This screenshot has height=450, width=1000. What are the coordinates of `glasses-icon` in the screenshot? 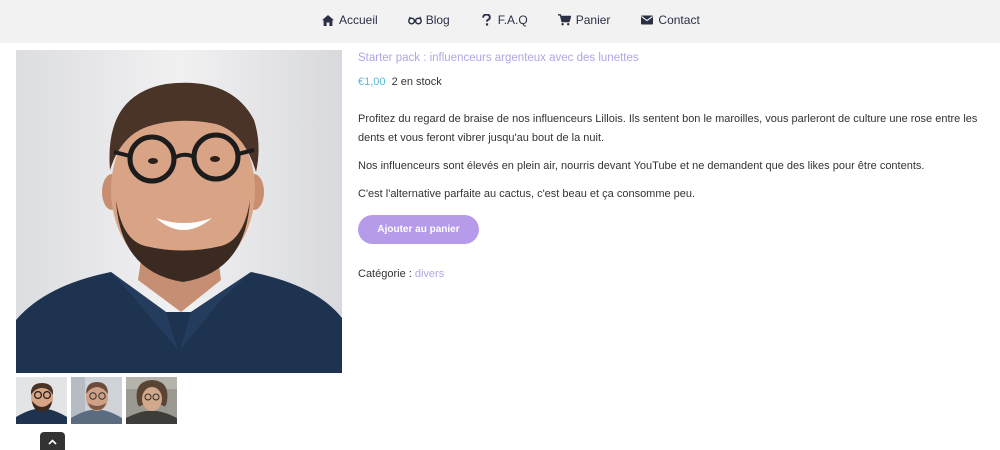 It's located at (414, 20).